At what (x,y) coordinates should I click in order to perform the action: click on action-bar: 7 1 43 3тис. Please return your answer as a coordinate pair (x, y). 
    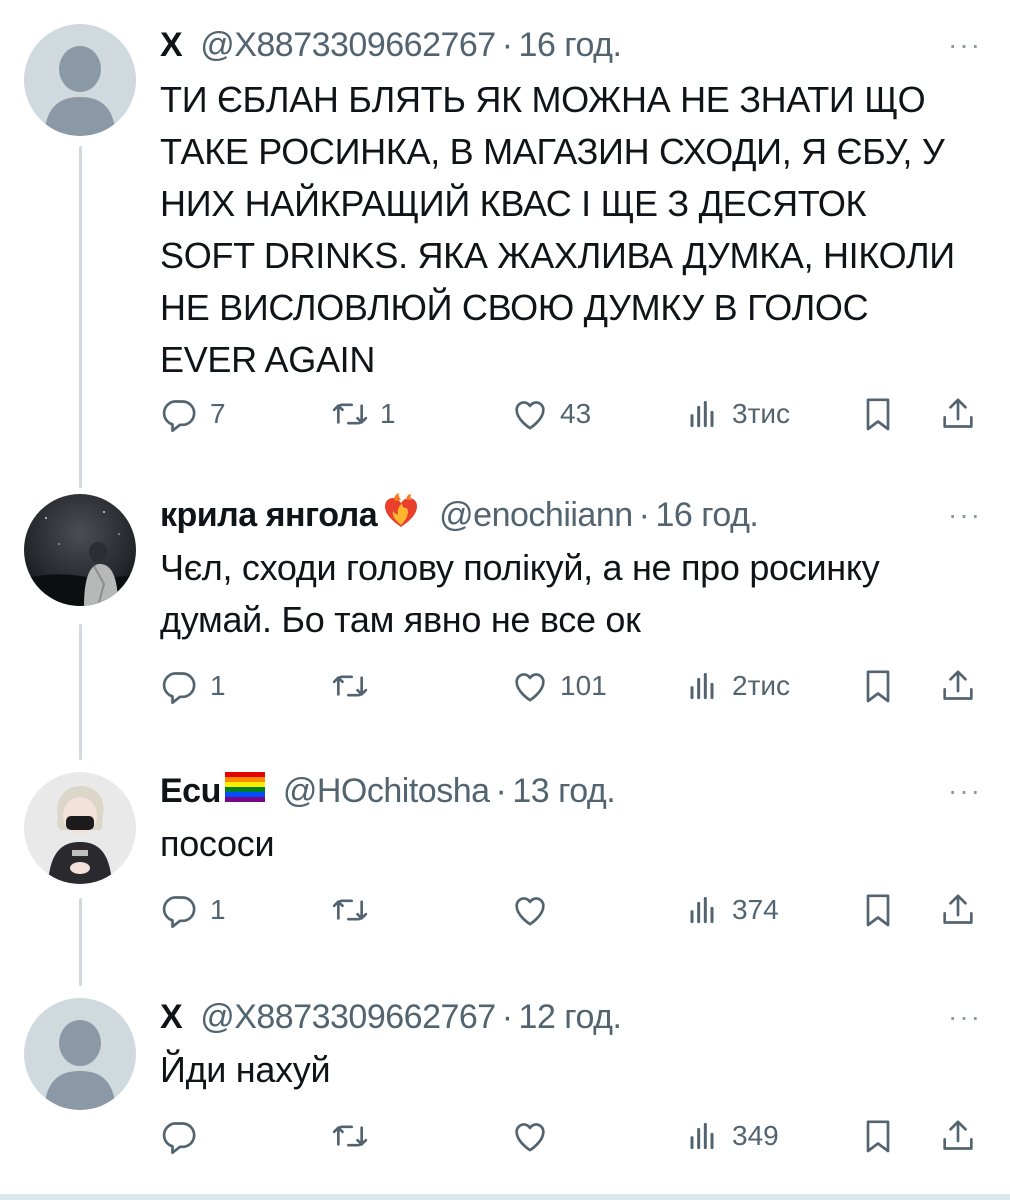
    Looking at the image, I should click on (570, 414).